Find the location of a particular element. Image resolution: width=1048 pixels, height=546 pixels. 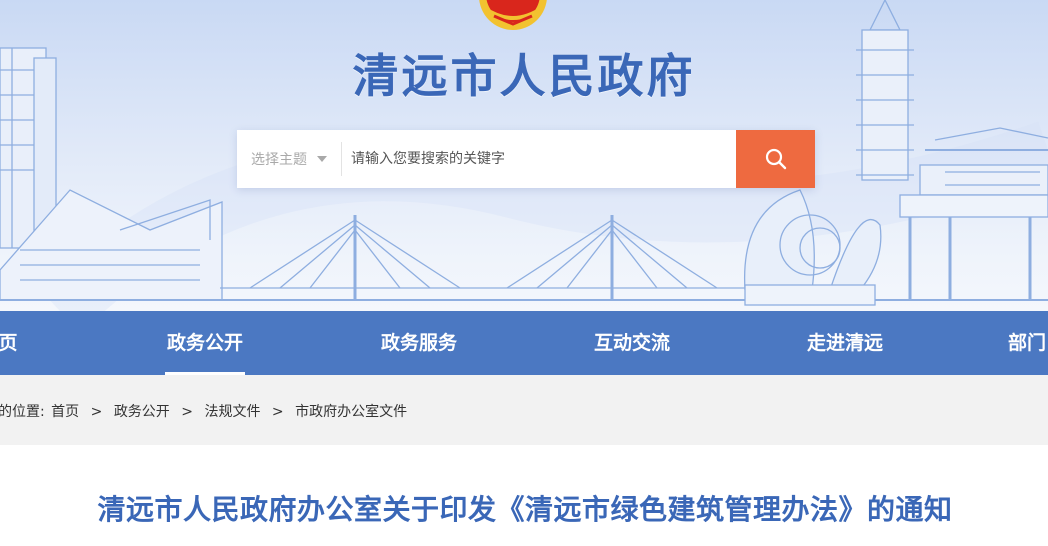

site-title: 清远市人民政府 is located at coordinates (524, 76).